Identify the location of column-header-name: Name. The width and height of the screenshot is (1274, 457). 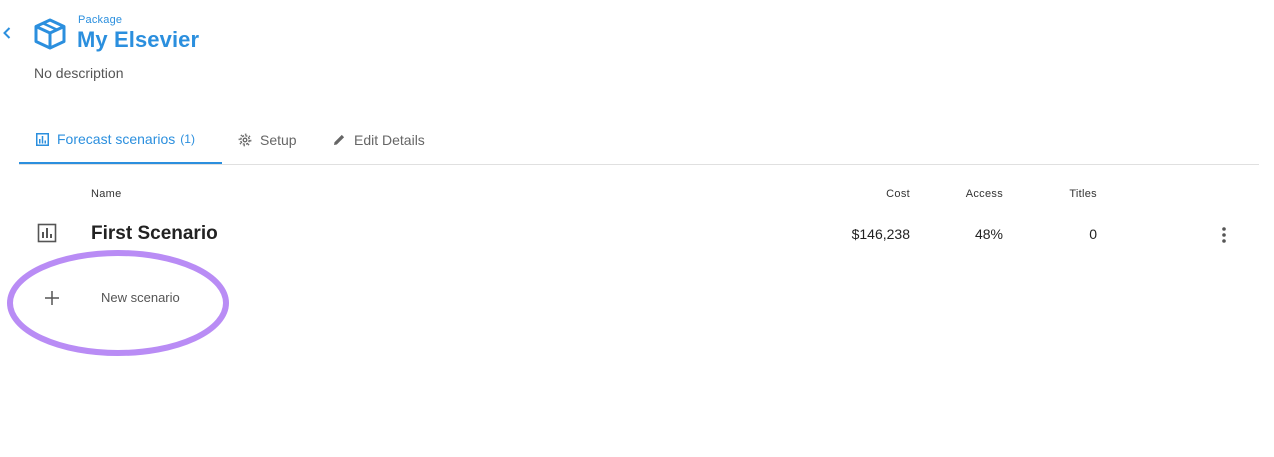
(106, 194).